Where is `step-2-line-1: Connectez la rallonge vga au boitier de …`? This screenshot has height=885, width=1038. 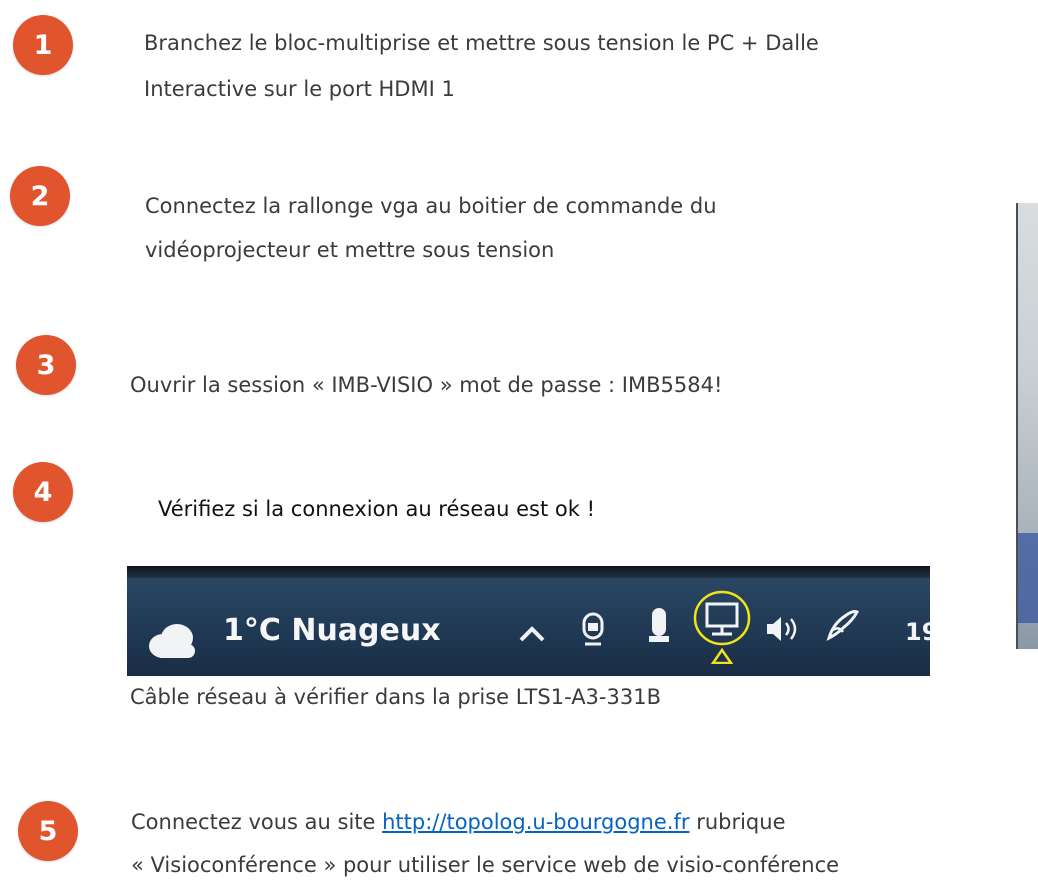 step-2-line-1: Connectez la rallonge vga au boitier de … is located at coordinates (431, 206).